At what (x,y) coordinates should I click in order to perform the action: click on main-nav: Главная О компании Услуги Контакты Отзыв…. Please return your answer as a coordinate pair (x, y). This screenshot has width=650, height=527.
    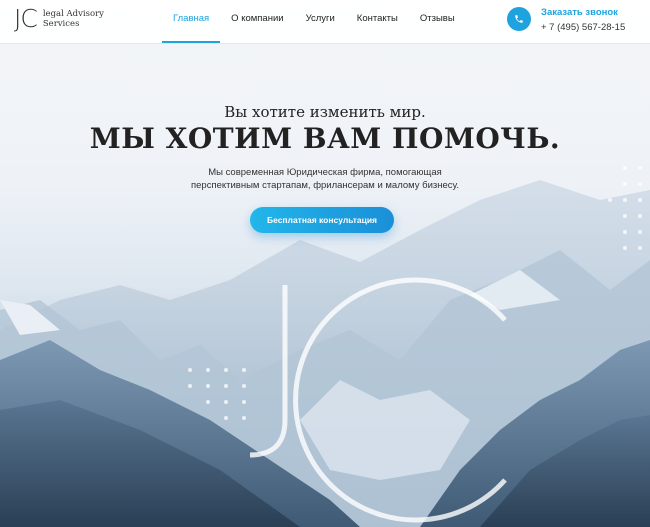
    Looking at the image, I should click on (314, 21).